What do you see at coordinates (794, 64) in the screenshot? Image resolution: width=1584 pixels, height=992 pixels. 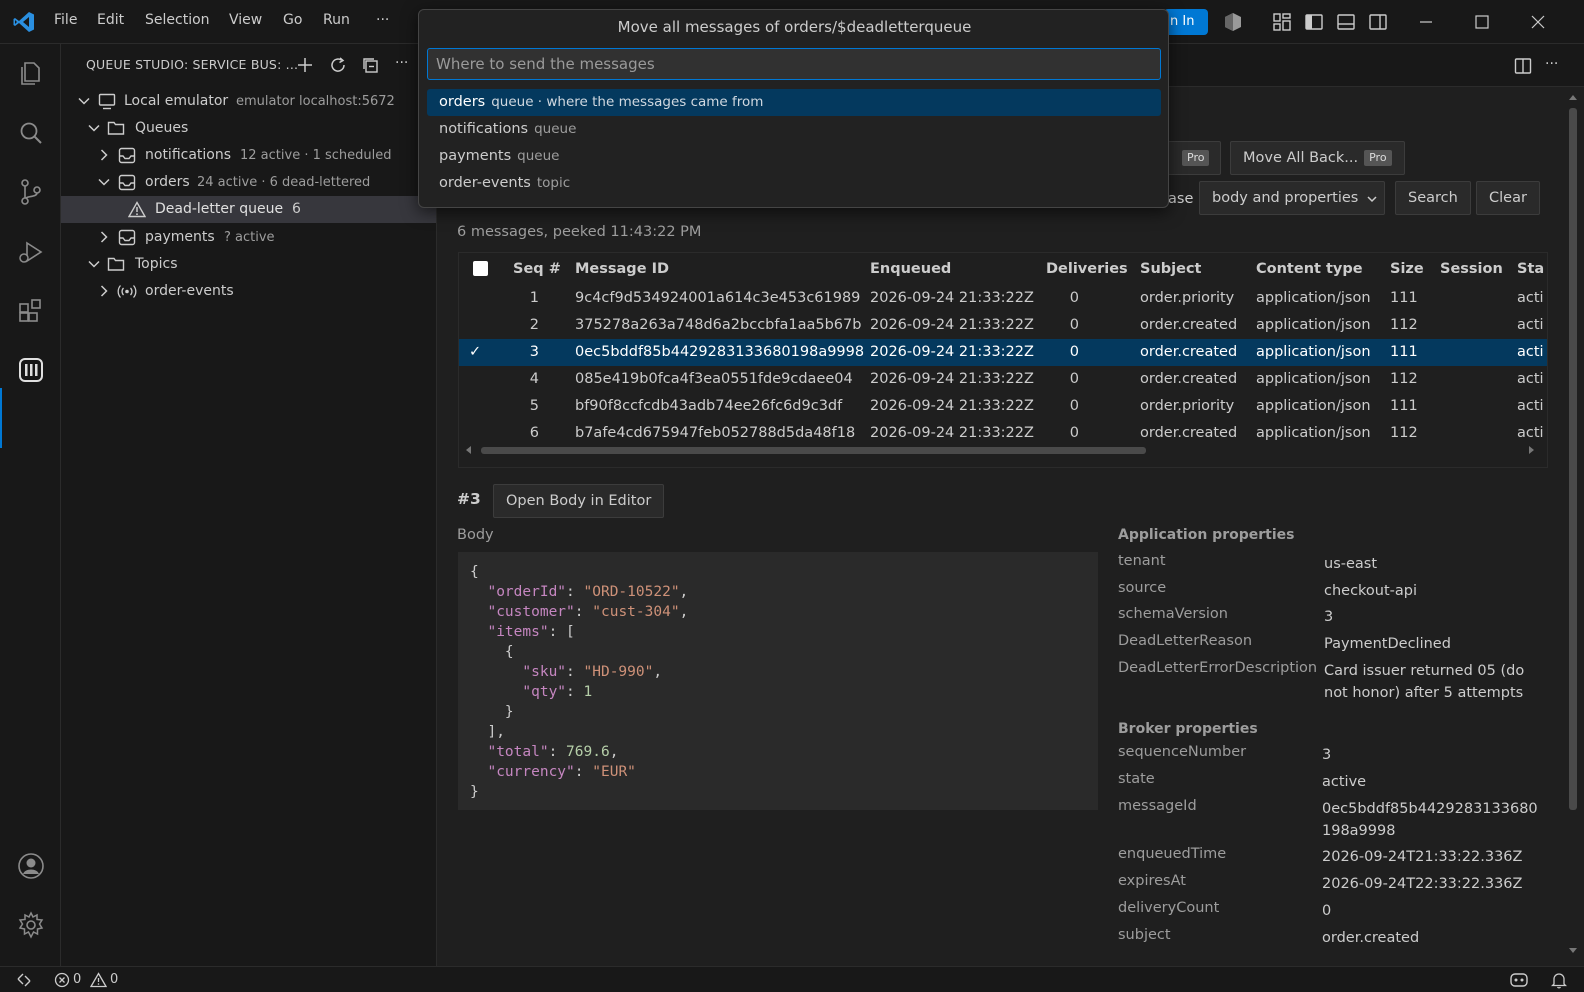 I see `destination-input` at bounding box center [794, 64].